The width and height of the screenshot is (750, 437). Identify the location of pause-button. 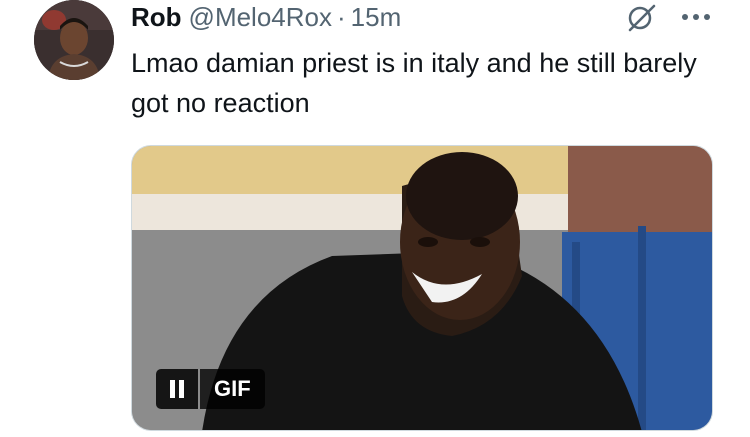
(177, 389).